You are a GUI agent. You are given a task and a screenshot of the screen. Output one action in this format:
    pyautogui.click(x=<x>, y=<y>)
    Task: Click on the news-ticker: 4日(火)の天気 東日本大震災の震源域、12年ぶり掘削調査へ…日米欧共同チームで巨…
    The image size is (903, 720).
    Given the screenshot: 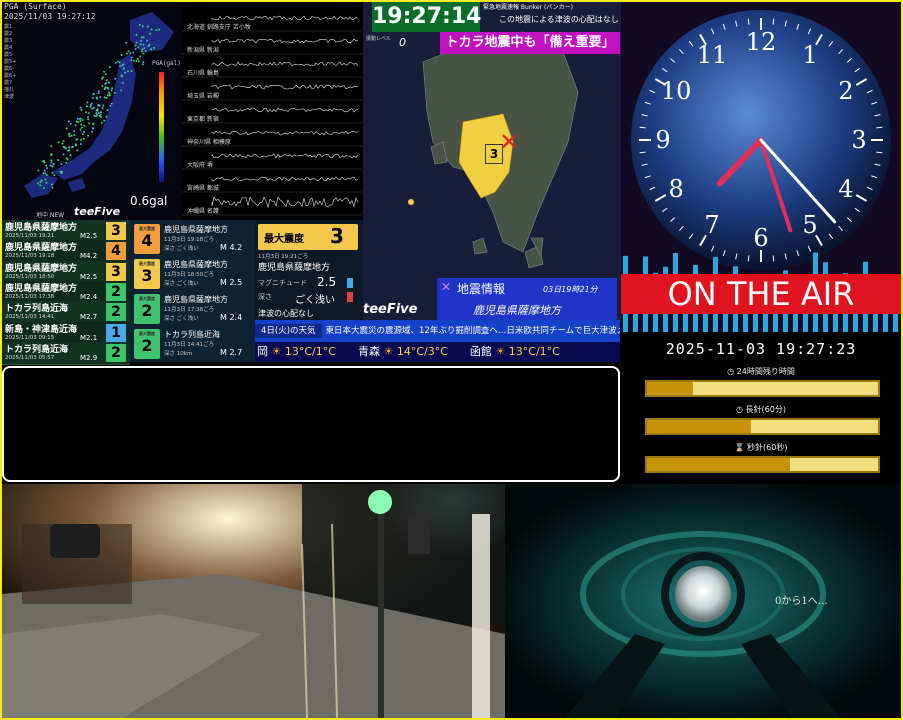 What is the action you would take?
    pyautogui.click(x=437, y=331)
    